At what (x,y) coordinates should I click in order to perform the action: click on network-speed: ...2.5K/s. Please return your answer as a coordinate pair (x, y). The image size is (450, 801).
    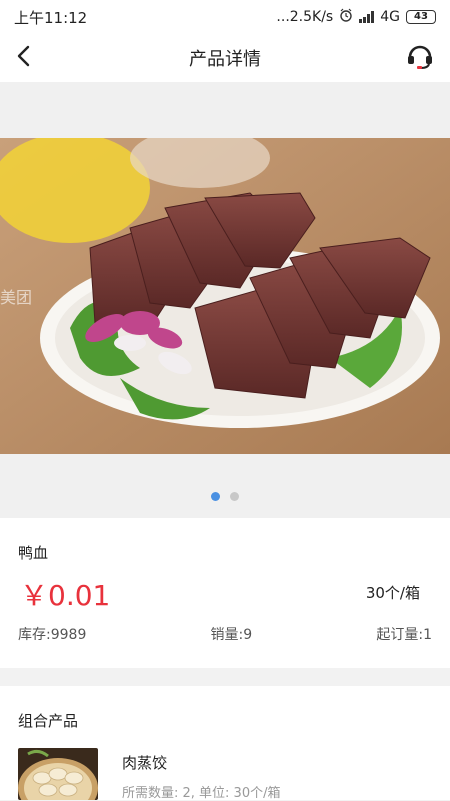
    Looking at the image, I should click on (305, 17).